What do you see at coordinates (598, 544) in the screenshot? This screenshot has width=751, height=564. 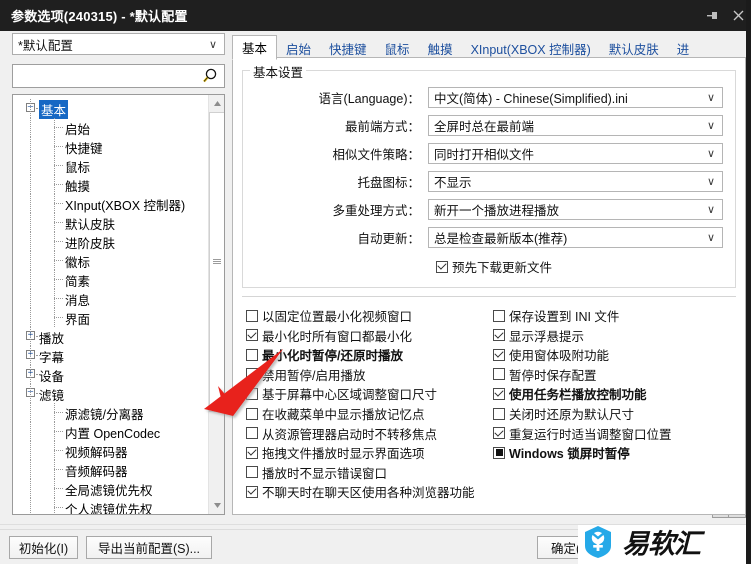 I see `yiruanhui-logo-icon` at bounding box center [598, 544].